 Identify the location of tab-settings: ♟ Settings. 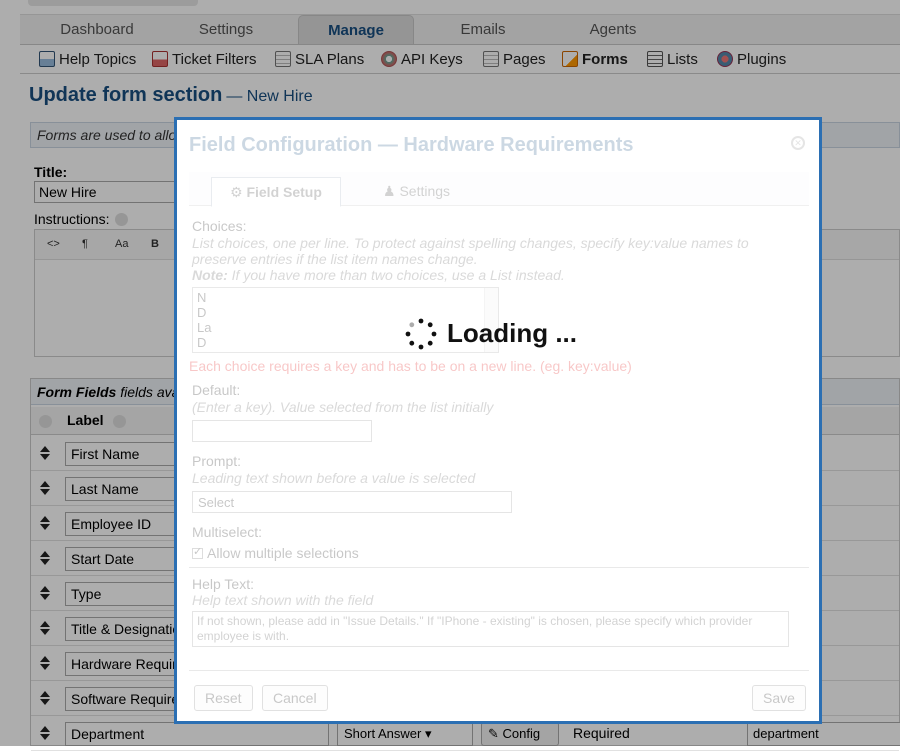
(416, 192).